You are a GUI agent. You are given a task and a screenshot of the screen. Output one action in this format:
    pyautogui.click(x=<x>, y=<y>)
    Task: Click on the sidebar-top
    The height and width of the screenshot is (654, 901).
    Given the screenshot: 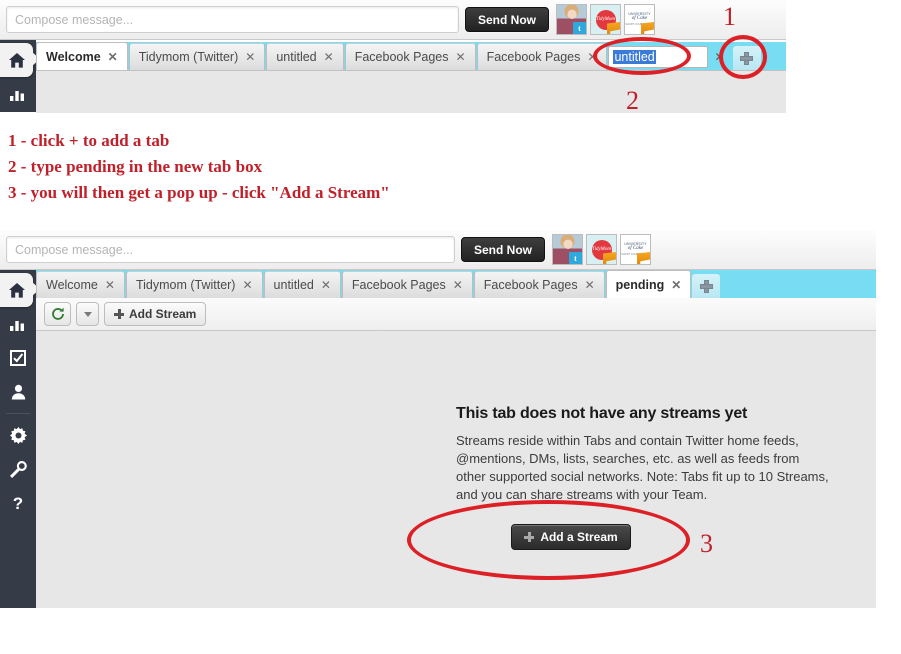 What is the action you would take?
    pyautogui.click(x=20, y=76)
    